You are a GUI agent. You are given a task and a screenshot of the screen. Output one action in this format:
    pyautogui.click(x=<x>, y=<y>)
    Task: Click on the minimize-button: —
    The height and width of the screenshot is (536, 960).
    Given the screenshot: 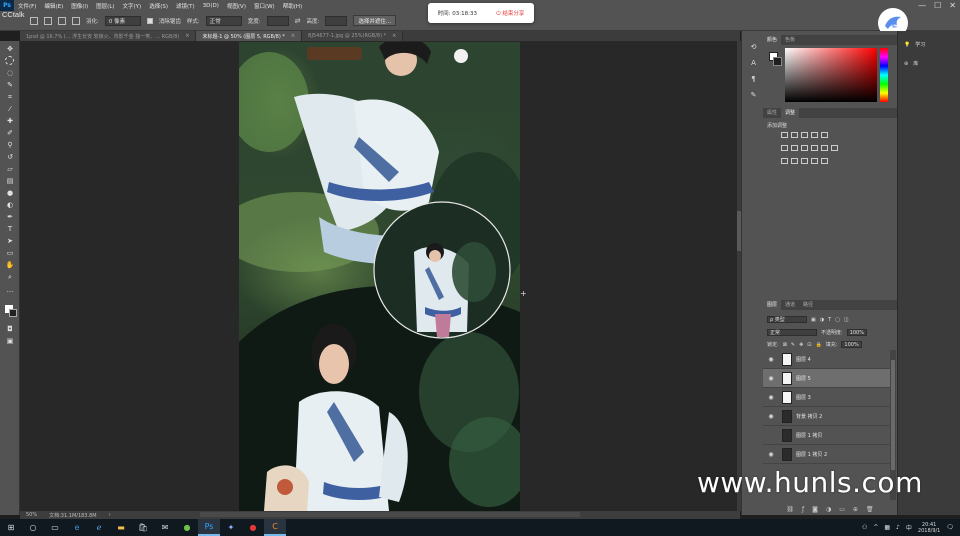 What is the action you would take?
    pyautogui.click(x=922, y=5)
    